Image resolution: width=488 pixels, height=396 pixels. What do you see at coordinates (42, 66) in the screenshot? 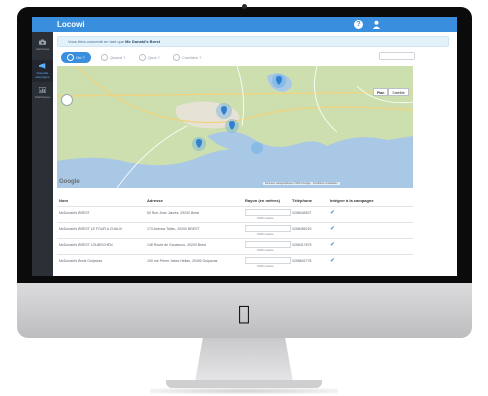
I see `megaphone-icon` at bounding box center [42, 66].